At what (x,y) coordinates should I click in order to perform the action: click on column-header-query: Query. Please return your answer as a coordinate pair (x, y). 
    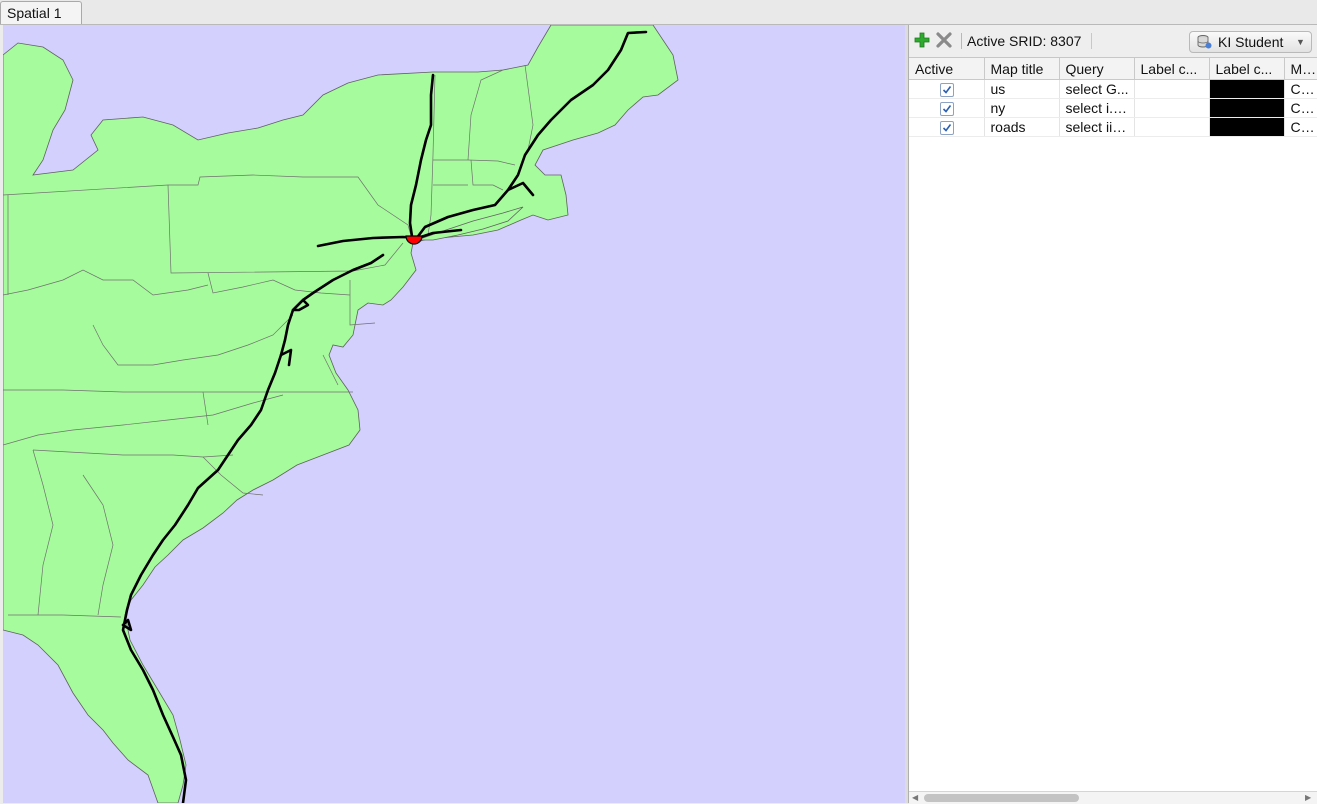
    Looking at the image, I should click on (1097, 69).